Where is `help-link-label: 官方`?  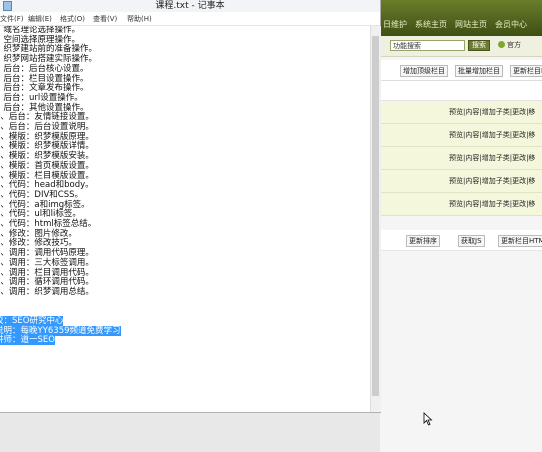 help-link-label: 官方 is located at coordinates (514, 45).